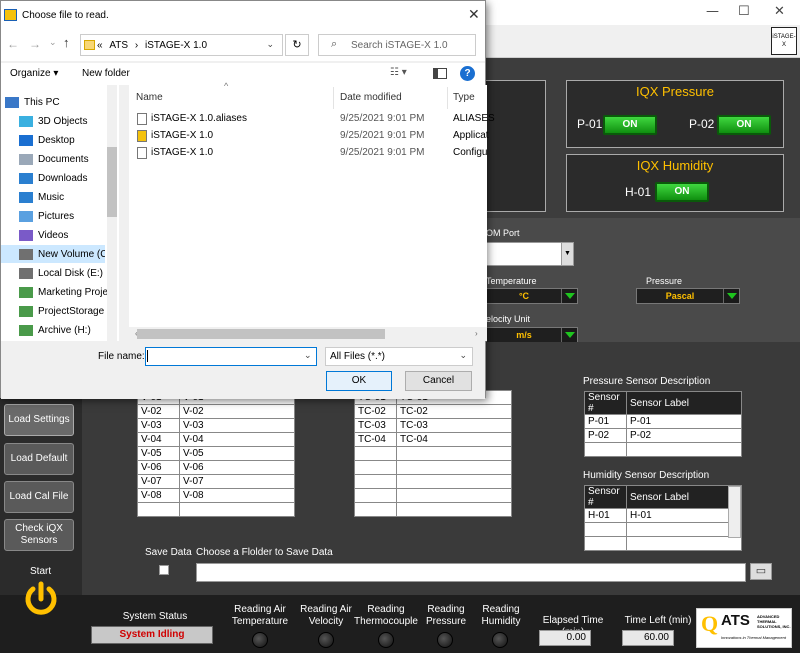 The height and width of the screenshot is (653, 800). Describe the element at coordinates (761, 571) in the screenshot. I see `folder-browse-icon: ▭` at that location.